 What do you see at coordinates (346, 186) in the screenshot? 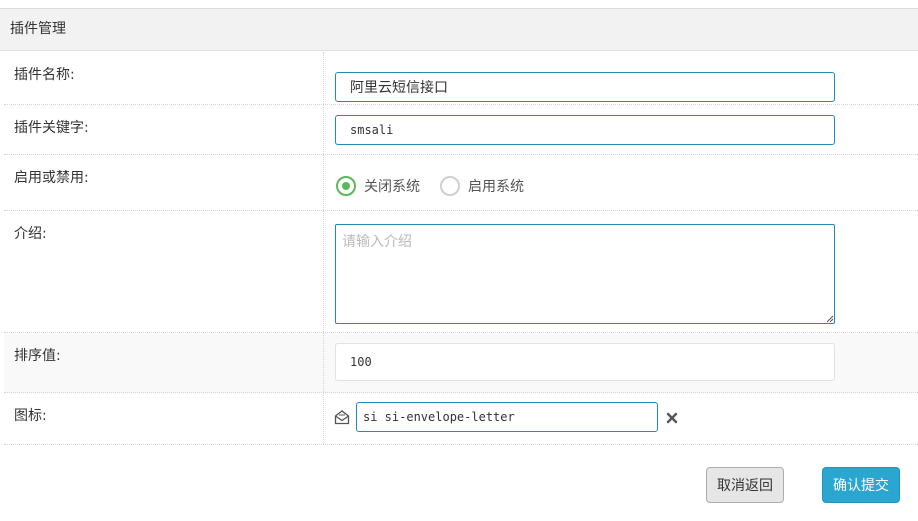
I see `radio-checked-indicator` at bounding box center [346, 186].